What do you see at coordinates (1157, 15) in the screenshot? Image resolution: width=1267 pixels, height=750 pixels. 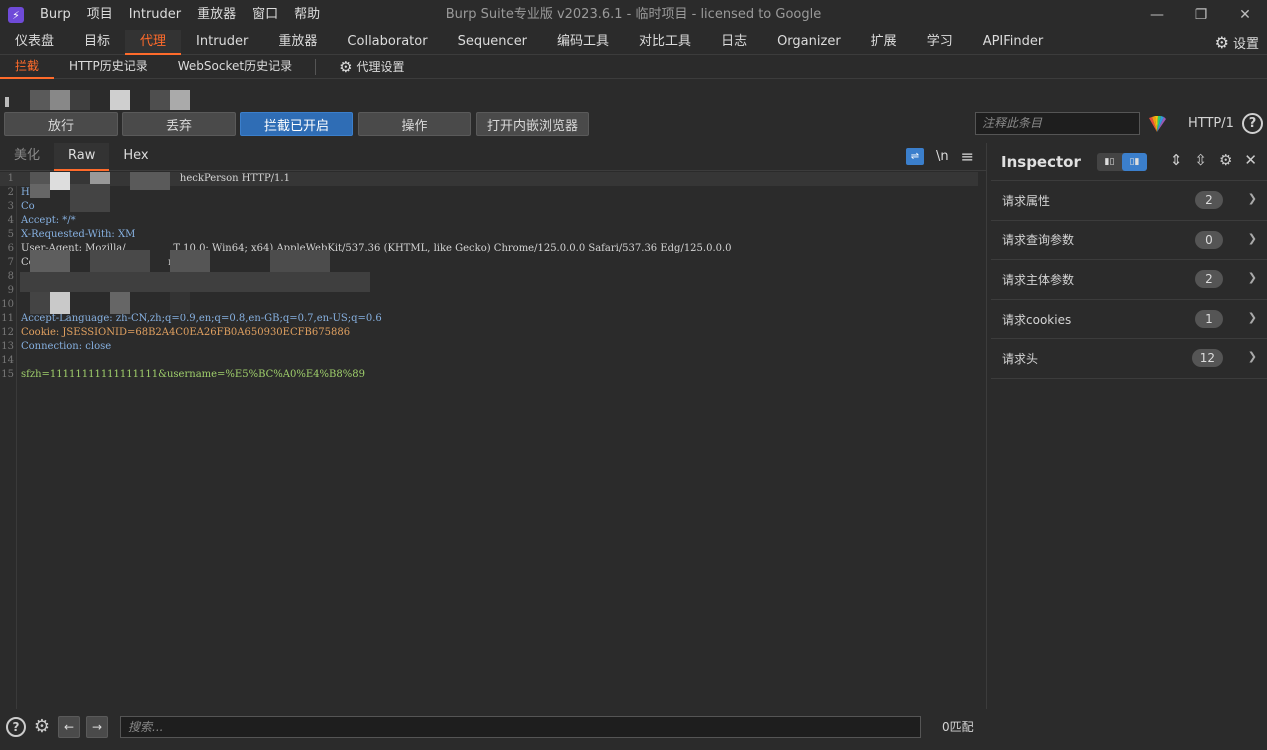 I see `minimize-icon: —` at bounding box center [1157, 15].